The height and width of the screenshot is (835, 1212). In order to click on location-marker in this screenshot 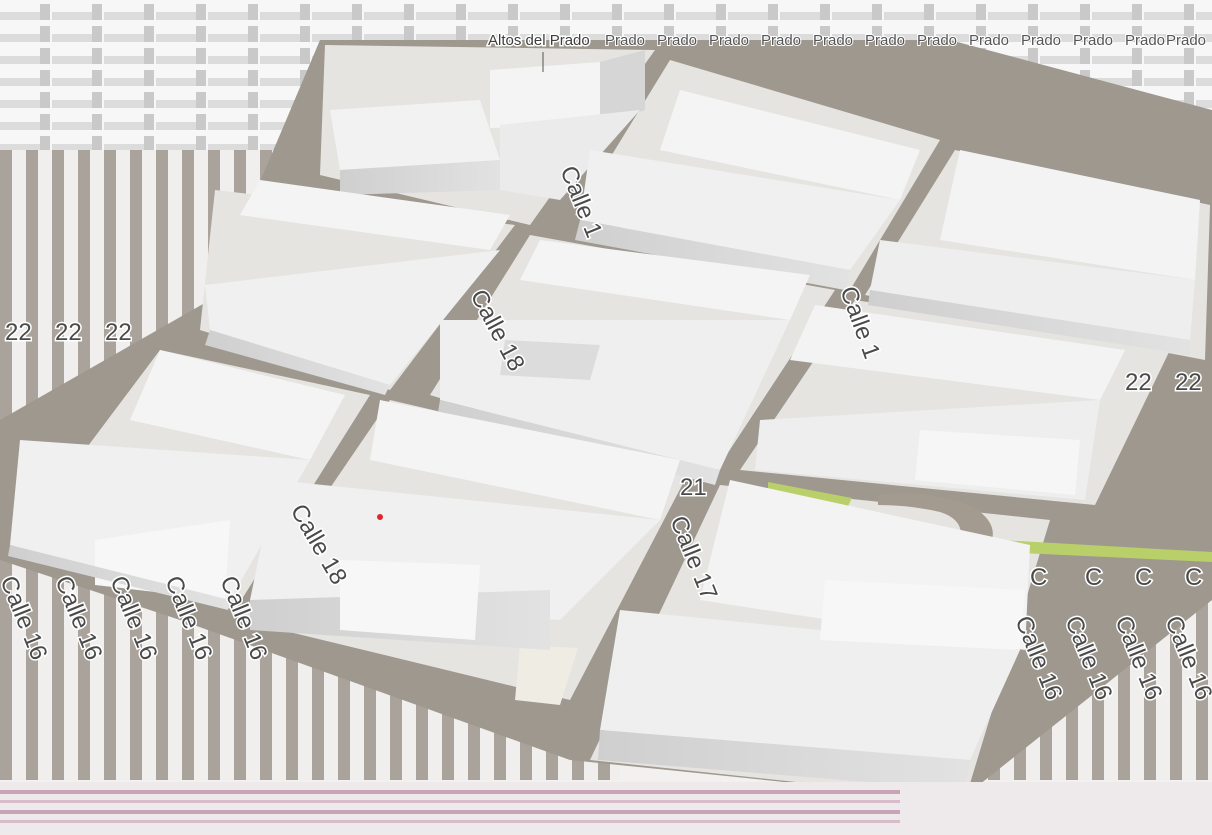, I will do `click(380, 517)`.